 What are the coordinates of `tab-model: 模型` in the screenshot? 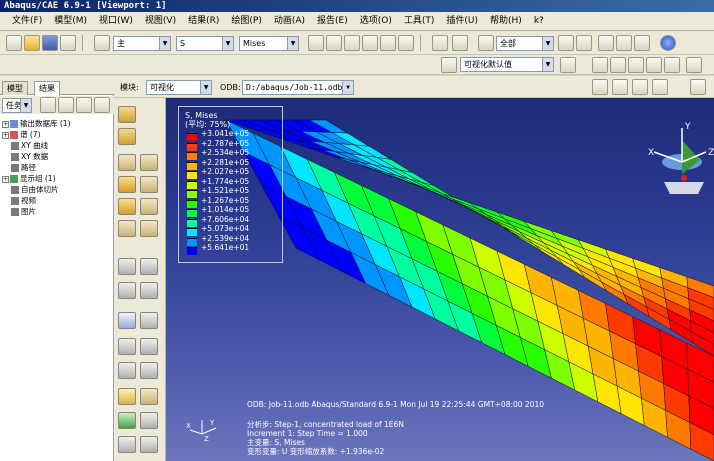 It's located at (15, 88).